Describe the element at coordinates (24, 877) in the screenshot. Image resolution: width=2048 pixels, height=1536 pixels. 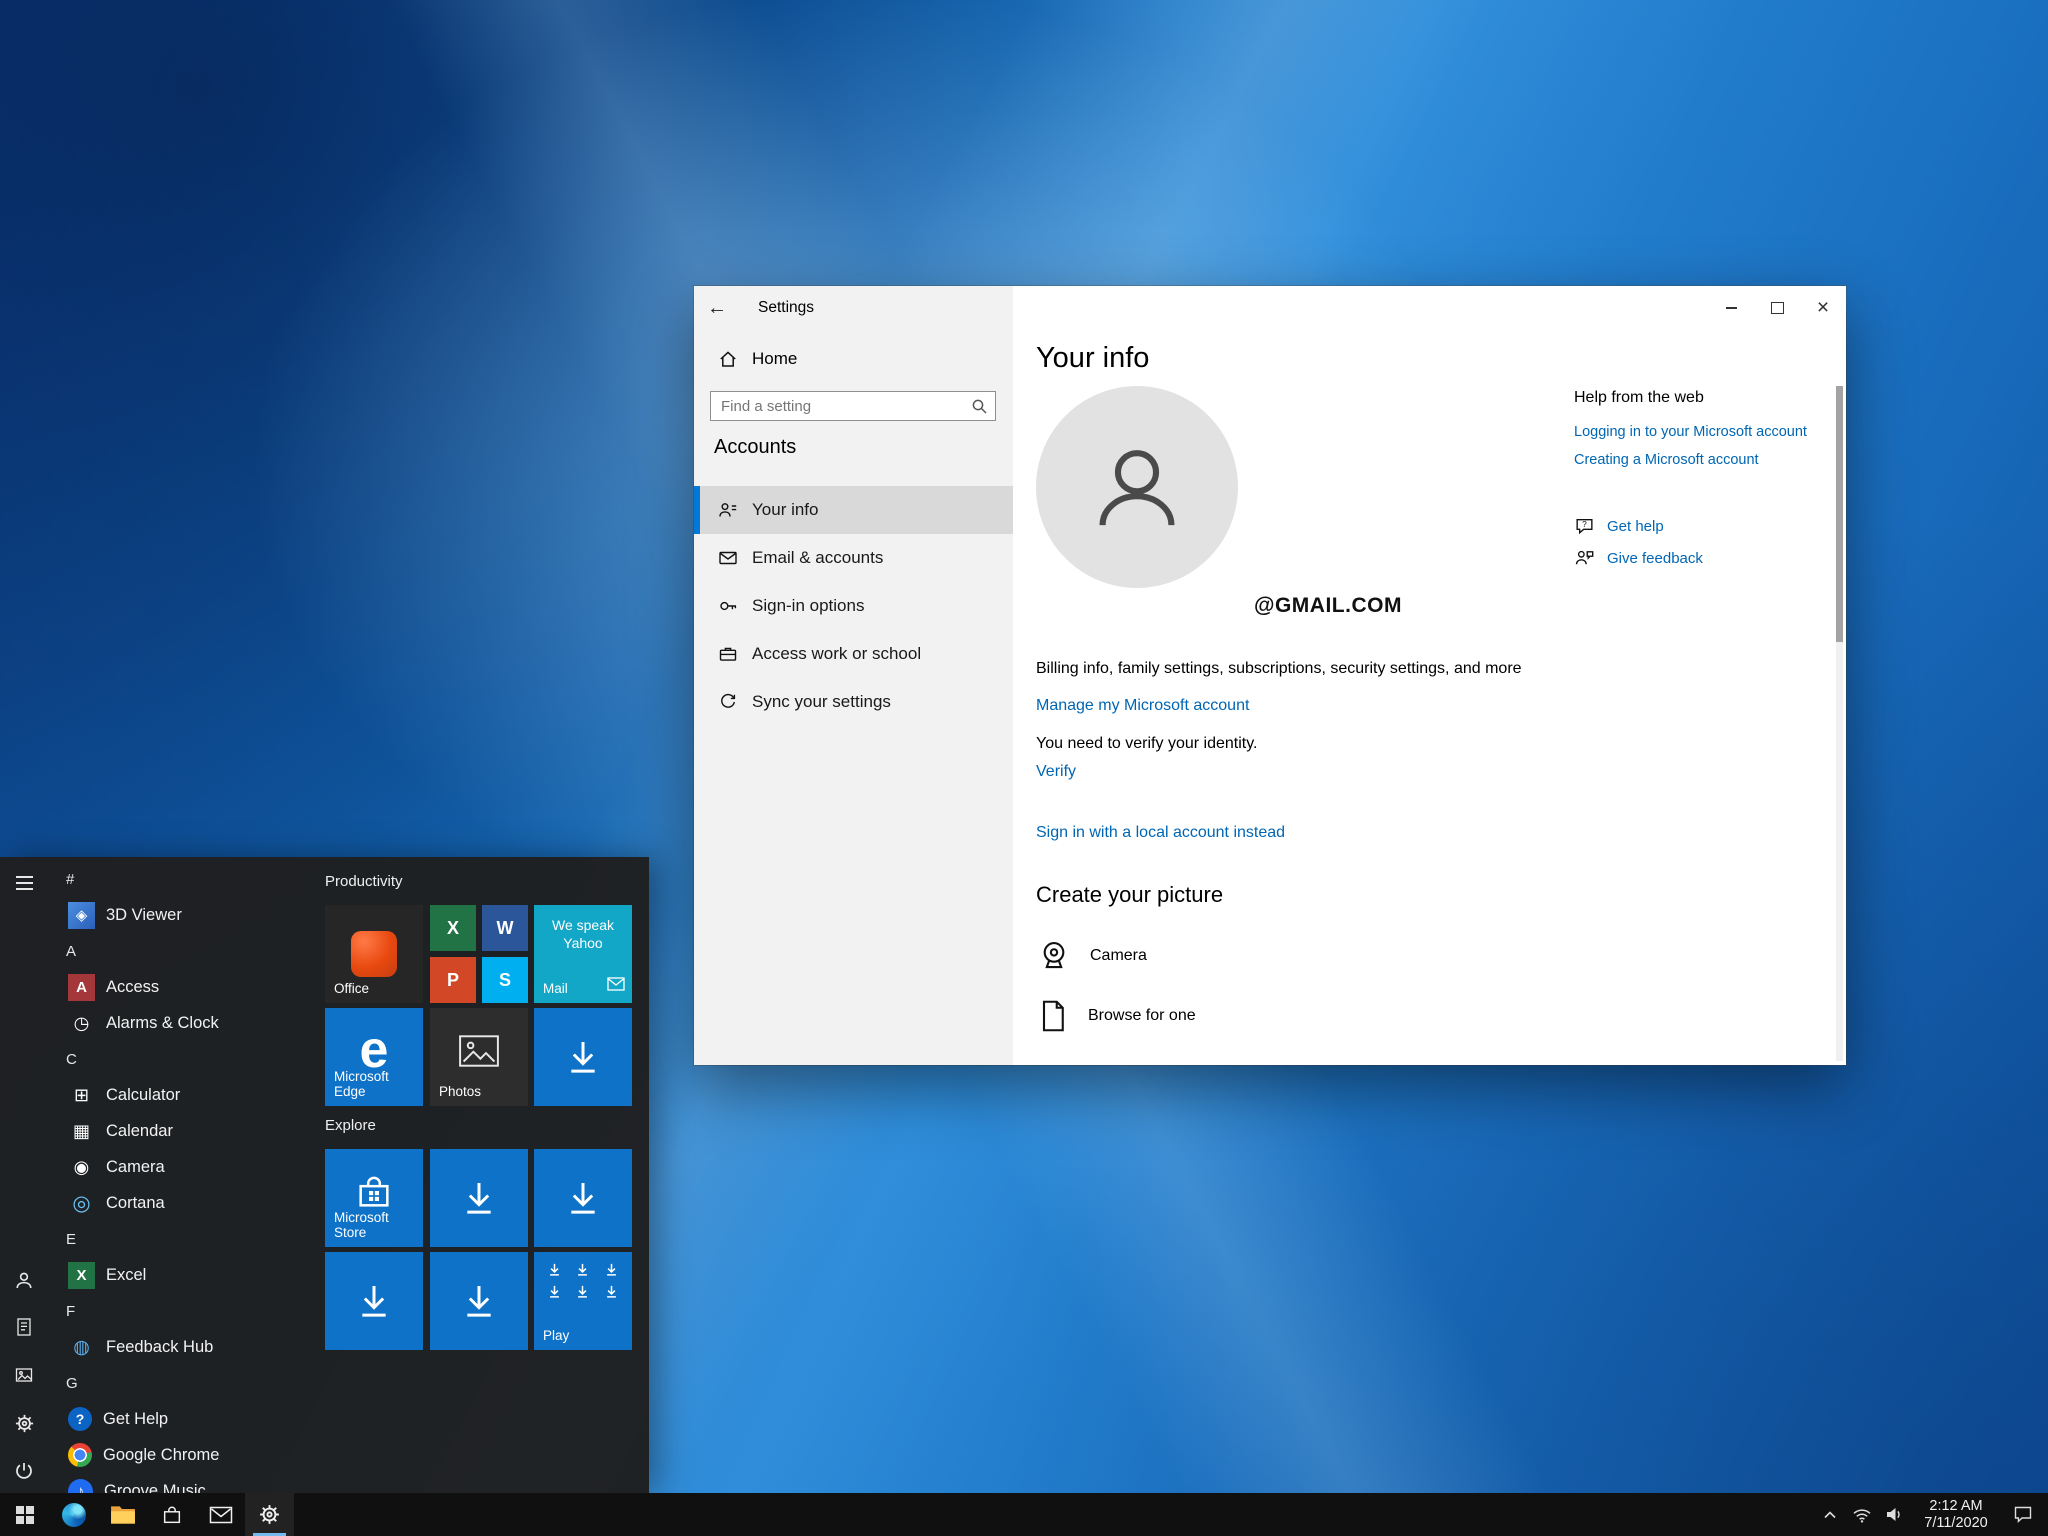
I see `hamburger-icon` at that location.